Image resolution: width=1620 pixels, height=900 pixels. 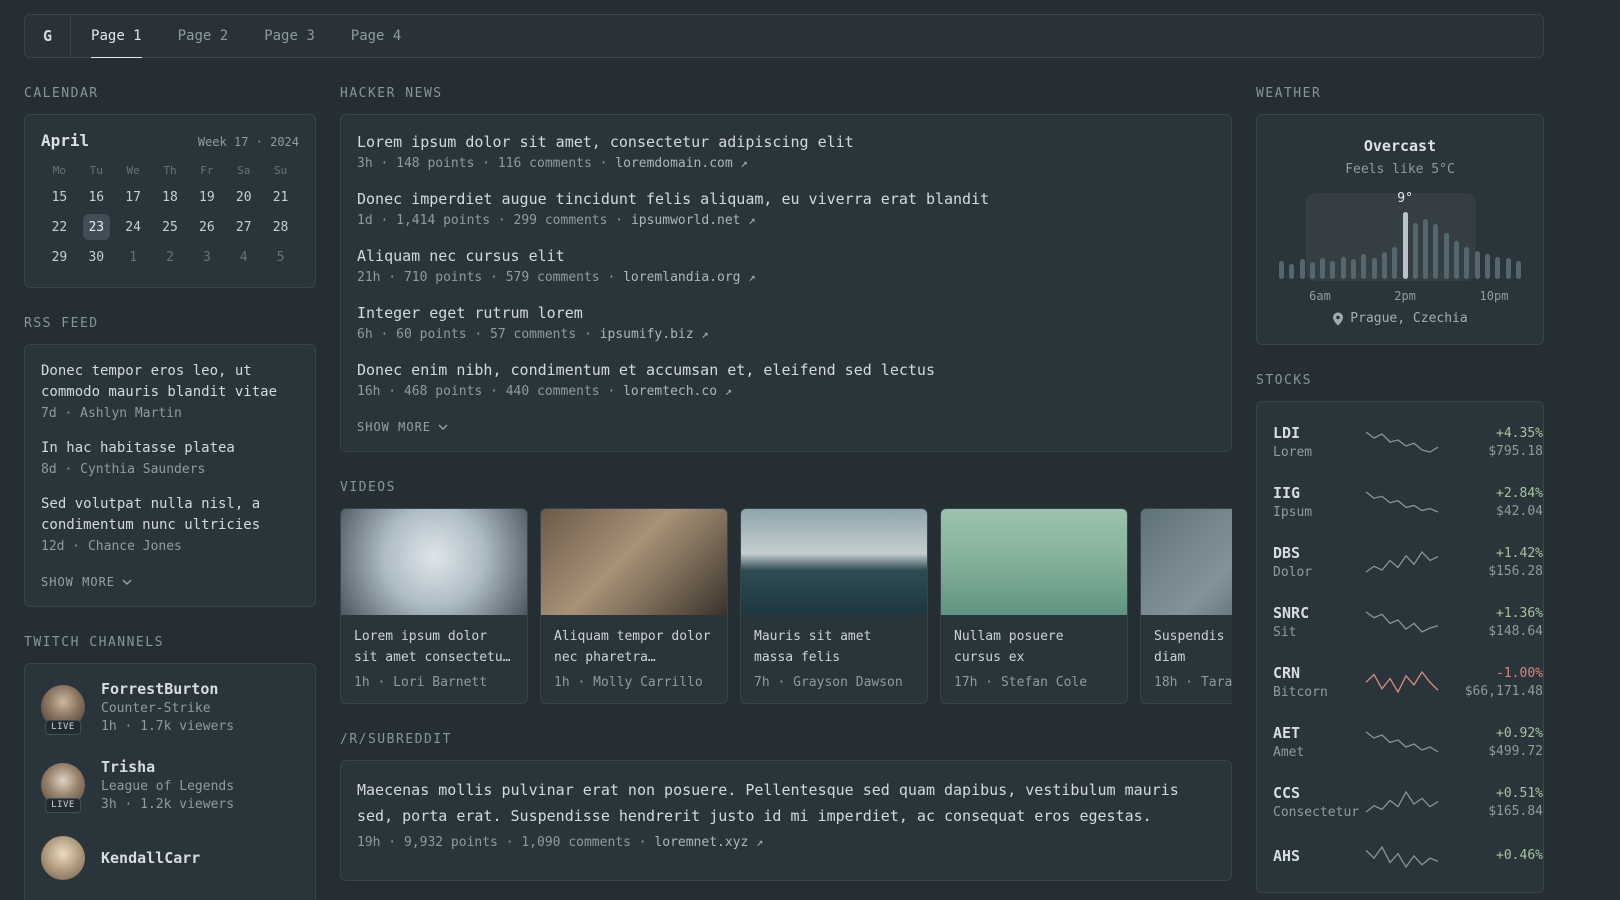 What do you see at coordinates (243, 257) in the screenshot?
I see `calendar-day-next-month: 4` at bounding box center [243, 257].